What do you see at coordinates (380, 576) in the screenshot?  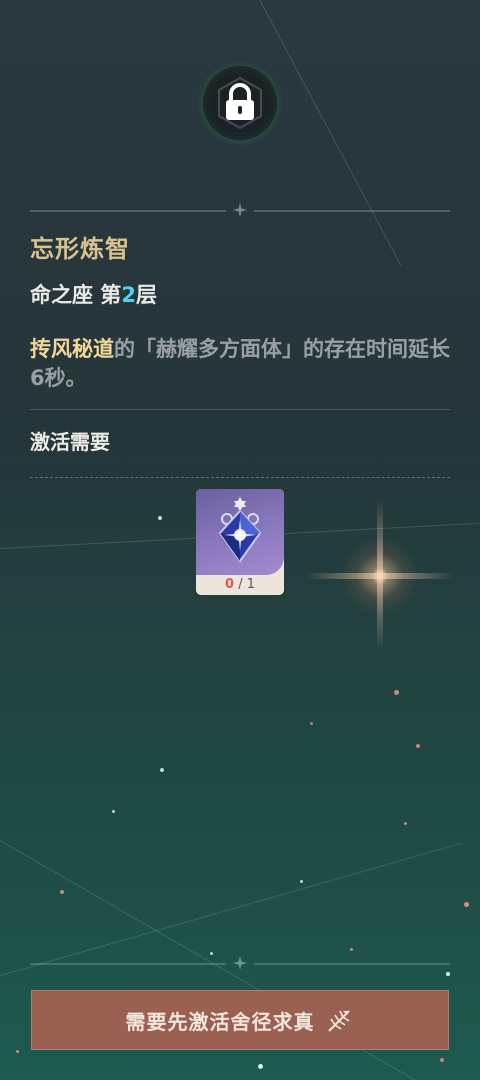 I see `star-flare-ray` at bounding box center [380, 576].